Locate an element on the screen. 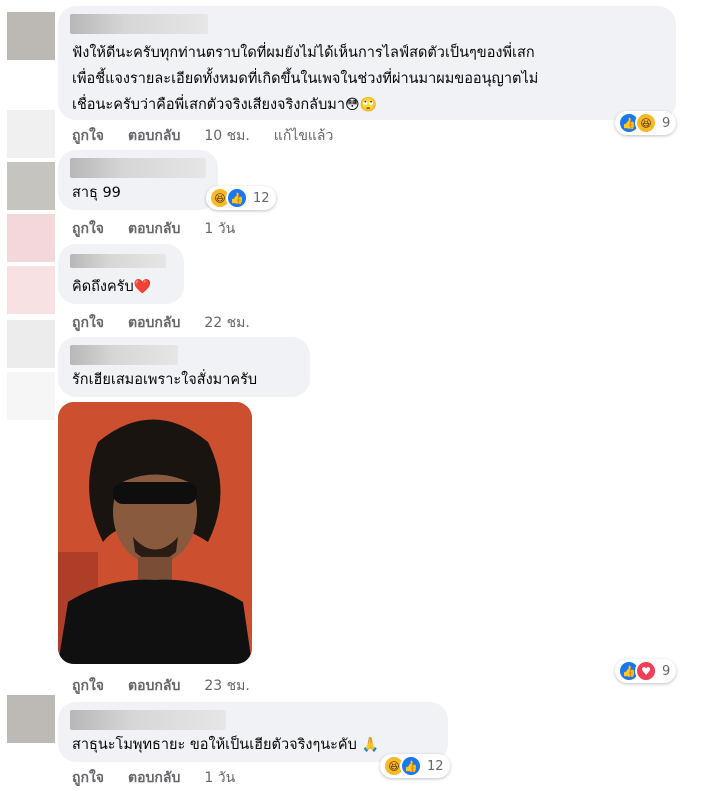  comment-text: สาธุ 99 is located at coordinates (96, 193).